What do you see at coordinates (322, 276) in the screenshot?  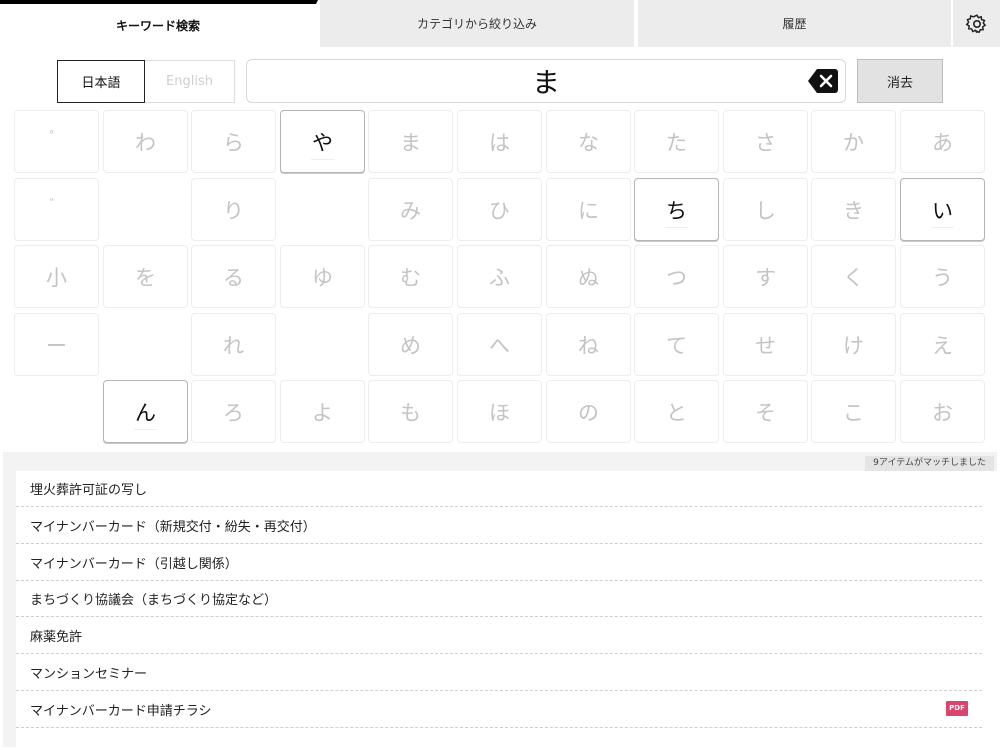 I see `kana-key: ゆ` at bounding box center [322, 276].